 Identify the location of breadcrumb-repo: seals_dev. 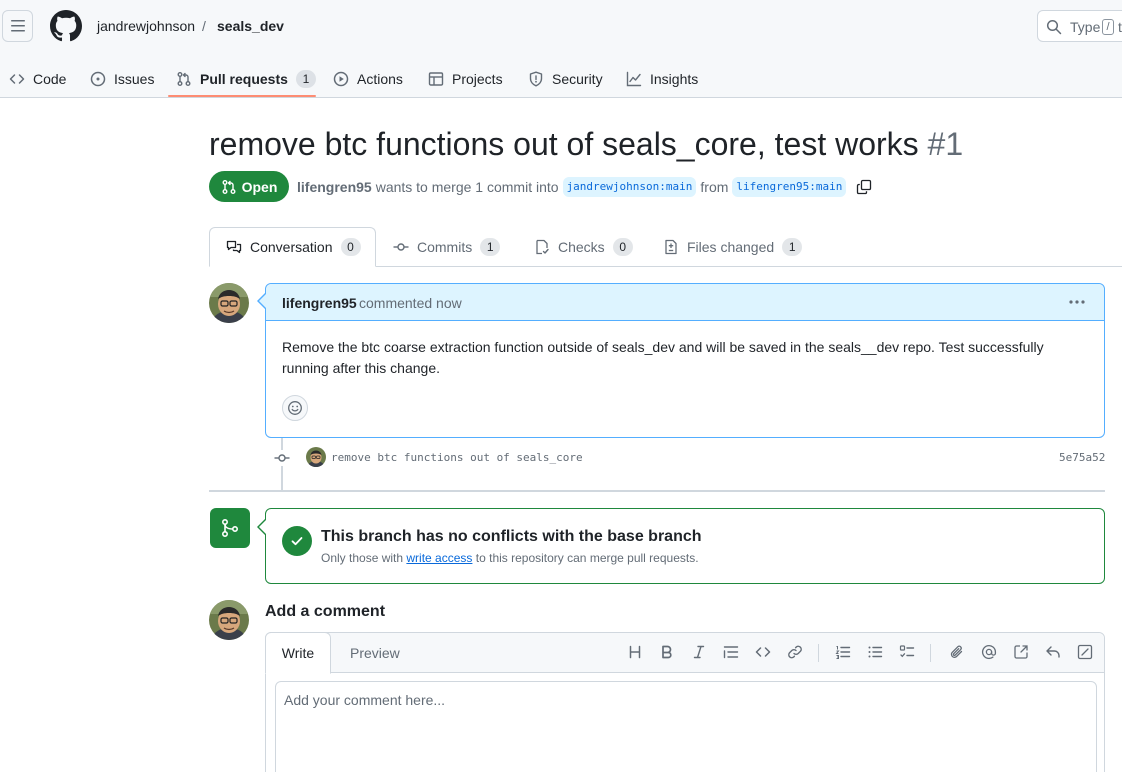
(250, 26).